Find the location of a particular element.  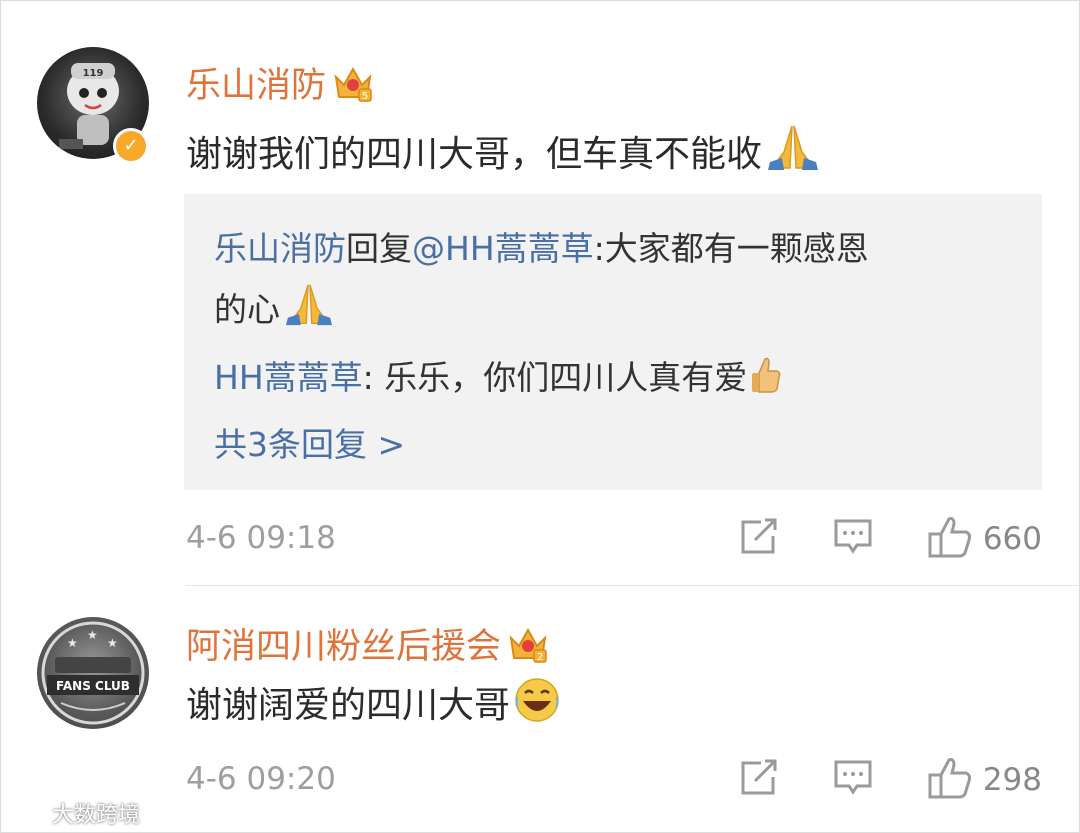

thumbs-up-emoji is located at coordinates (766, 379).